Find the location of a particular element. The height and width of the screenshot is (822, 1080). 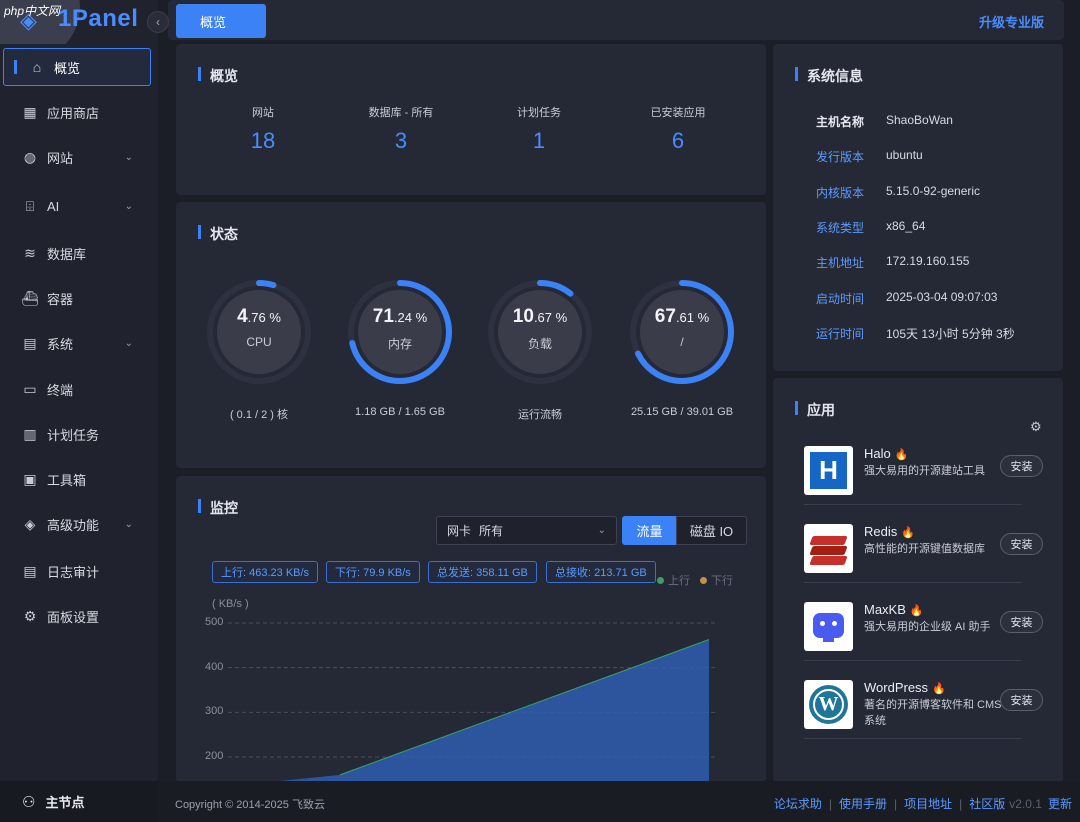

sidebar-item-8: ▥ 计划任务 is located at coordinates (77, 434).